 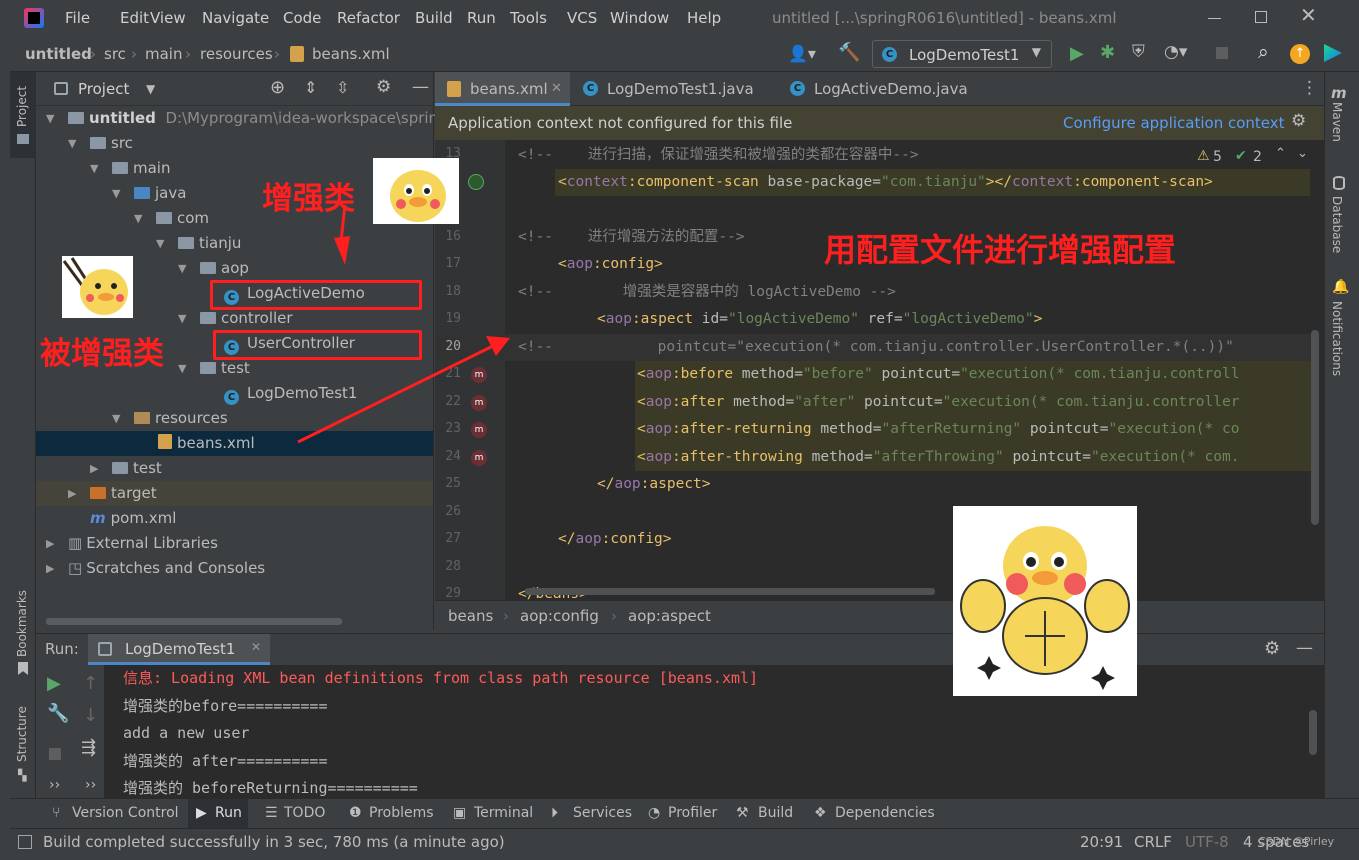 I want to click on duck-chopsticks-sticker-image, so click(x=97, y=287).